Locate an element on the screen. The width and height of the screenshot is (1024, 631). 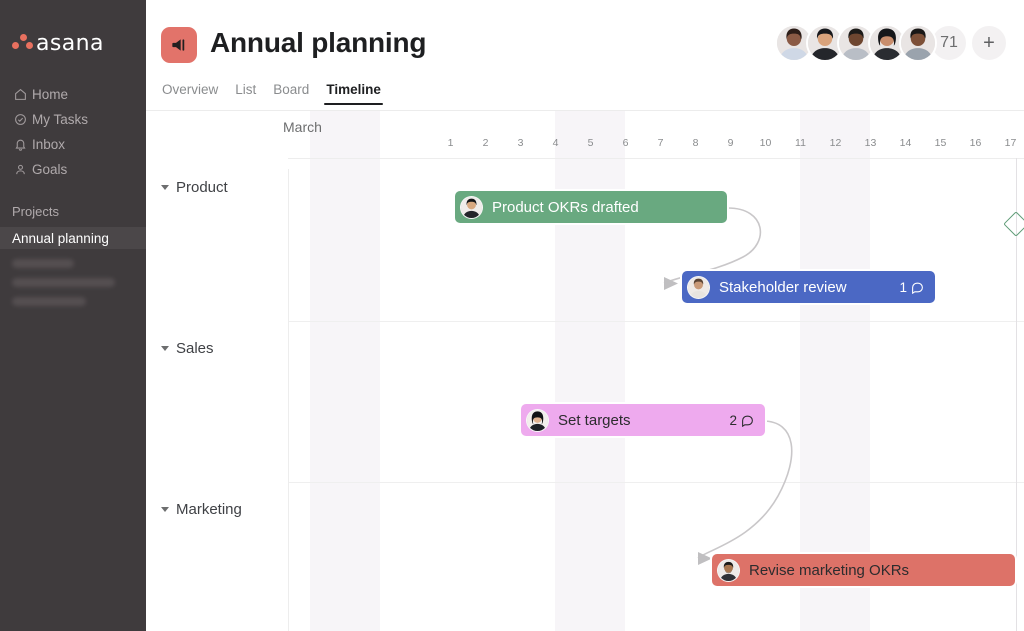
member-avatars: 71 + is located at coordinates (891, 43).